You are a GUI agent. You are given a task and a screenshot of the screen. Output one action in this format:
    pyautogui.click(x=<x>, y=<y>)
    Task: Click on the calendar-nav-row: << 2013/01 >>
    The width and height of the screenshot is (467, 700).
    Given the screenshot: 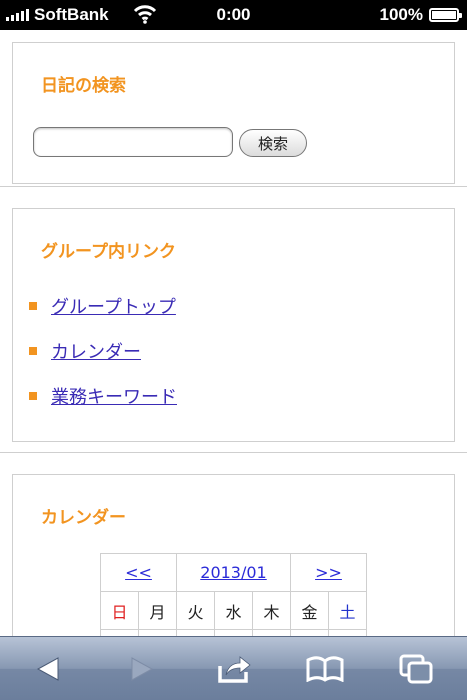 What is the action you would take?
    pyautogui.click(x=233, y=572)
    